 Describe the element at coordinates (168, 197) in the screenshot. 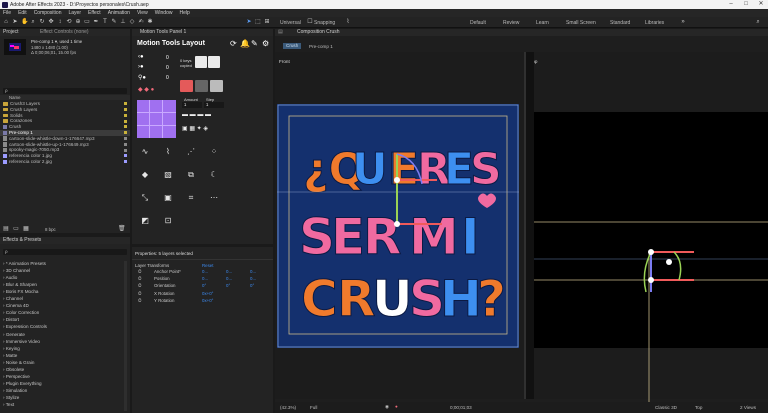

I see `precompose-icon: ▣` at that location.